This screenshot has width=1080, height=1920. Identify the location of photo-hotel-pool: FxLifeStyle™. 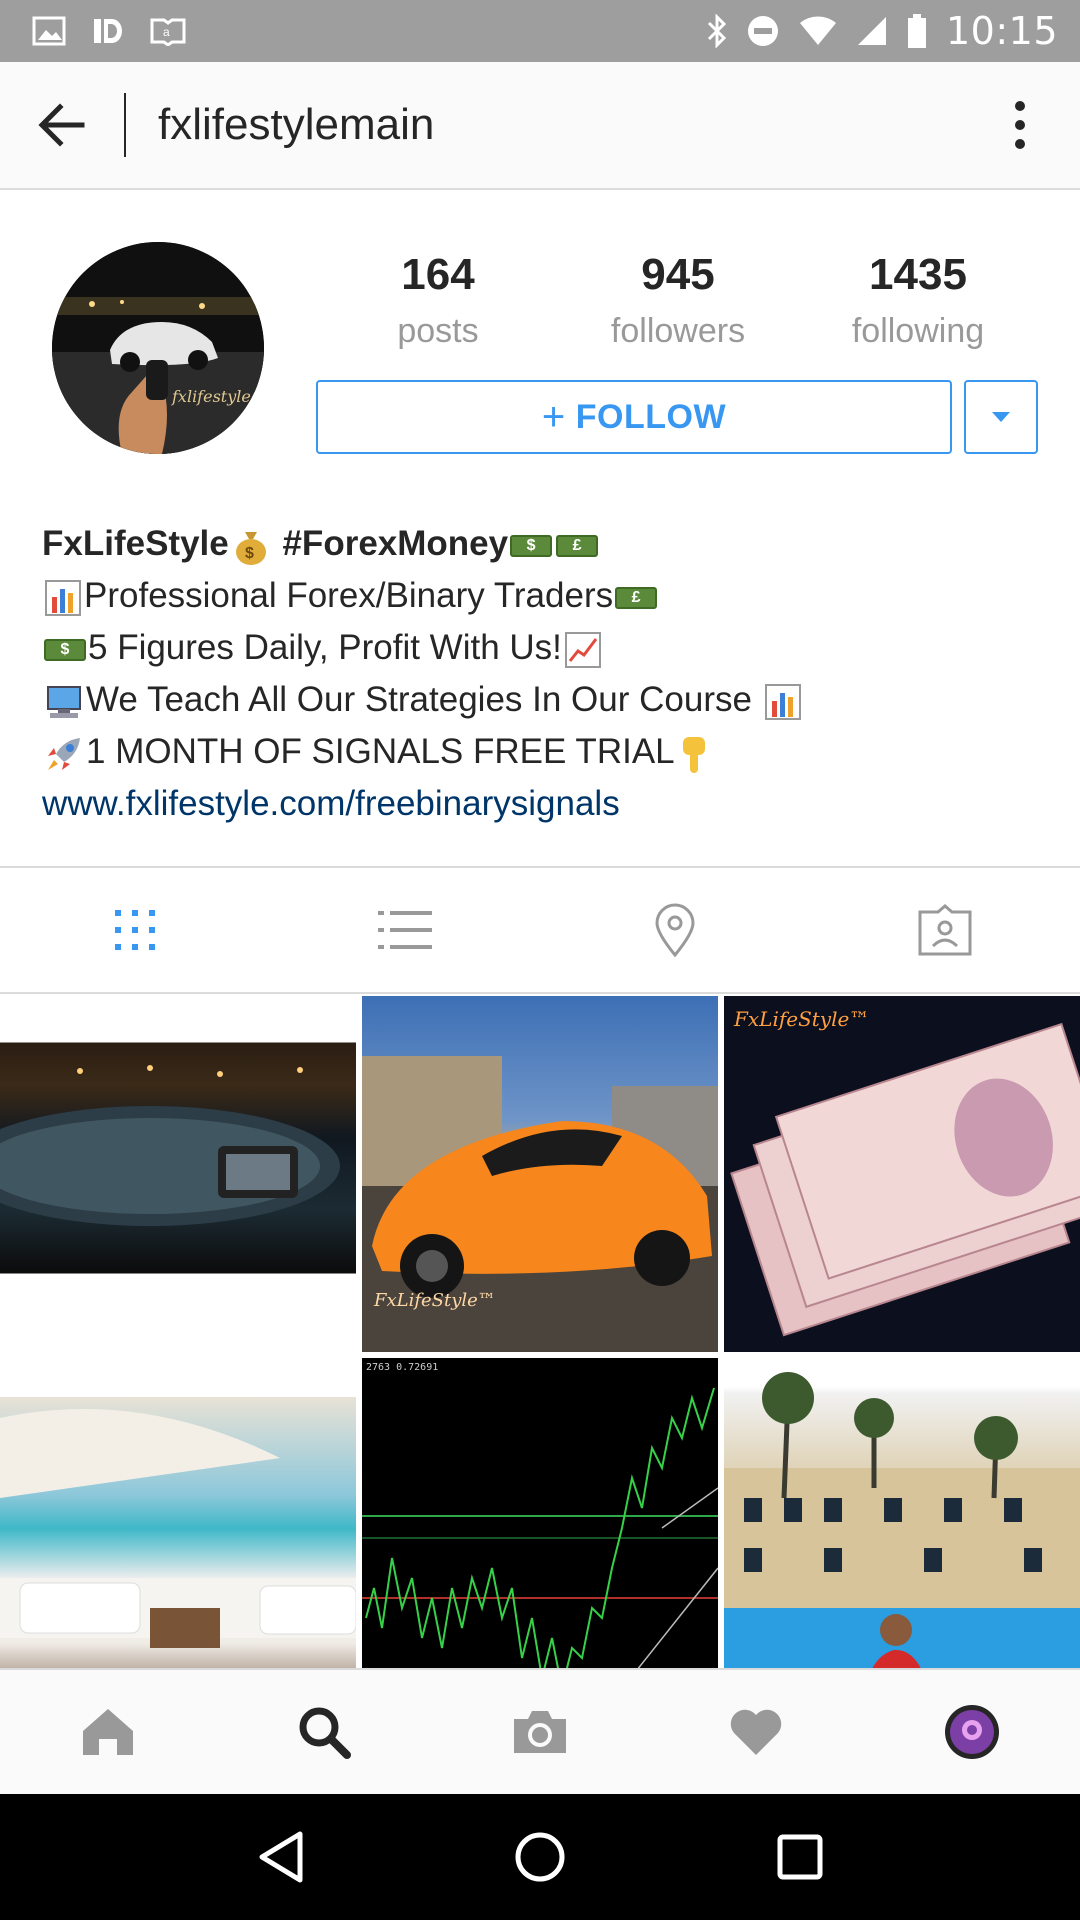
(902, 1520).